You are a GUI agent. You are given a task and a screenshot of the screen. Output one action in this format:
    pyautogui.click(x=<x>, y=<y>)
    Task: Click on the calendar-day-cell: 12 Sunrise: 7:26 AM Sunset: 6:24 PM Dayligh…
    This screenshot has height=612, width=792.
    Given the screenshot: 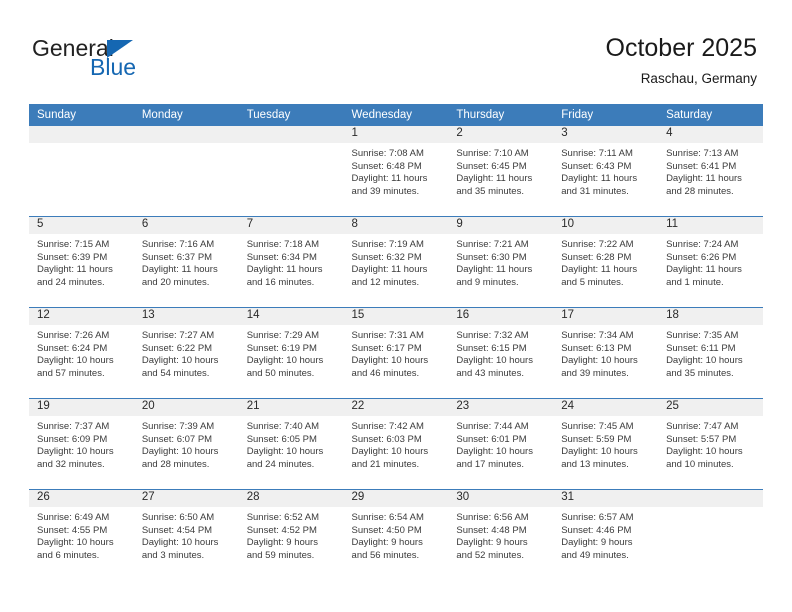 What is the action you would take?
    pyautogui.click(x=81, y=353)
    